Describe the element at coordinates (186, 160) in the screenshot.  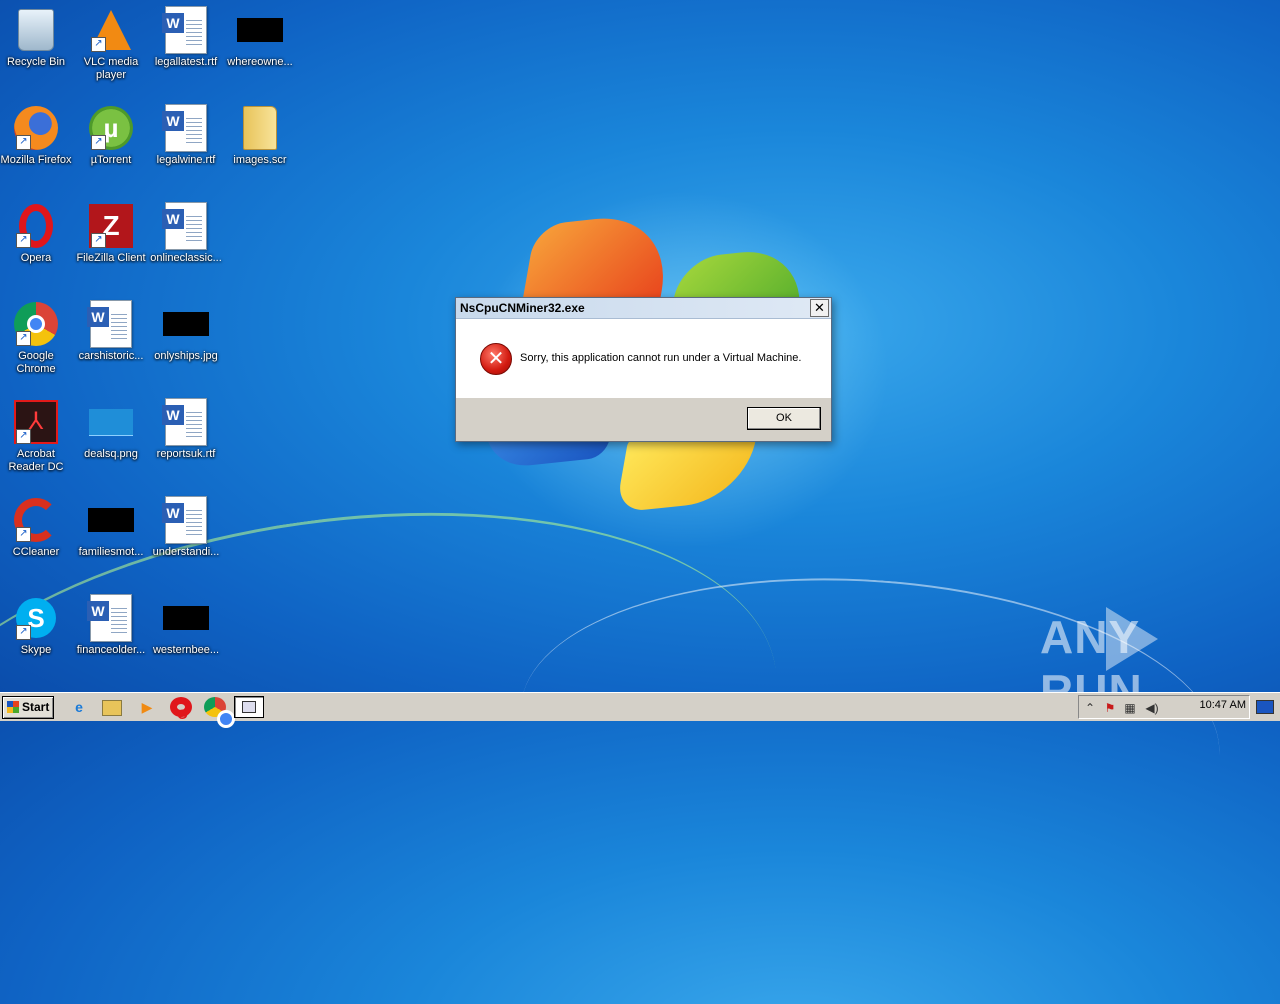
I see `desktop-icon-label: legalwine.rtf` at that location.